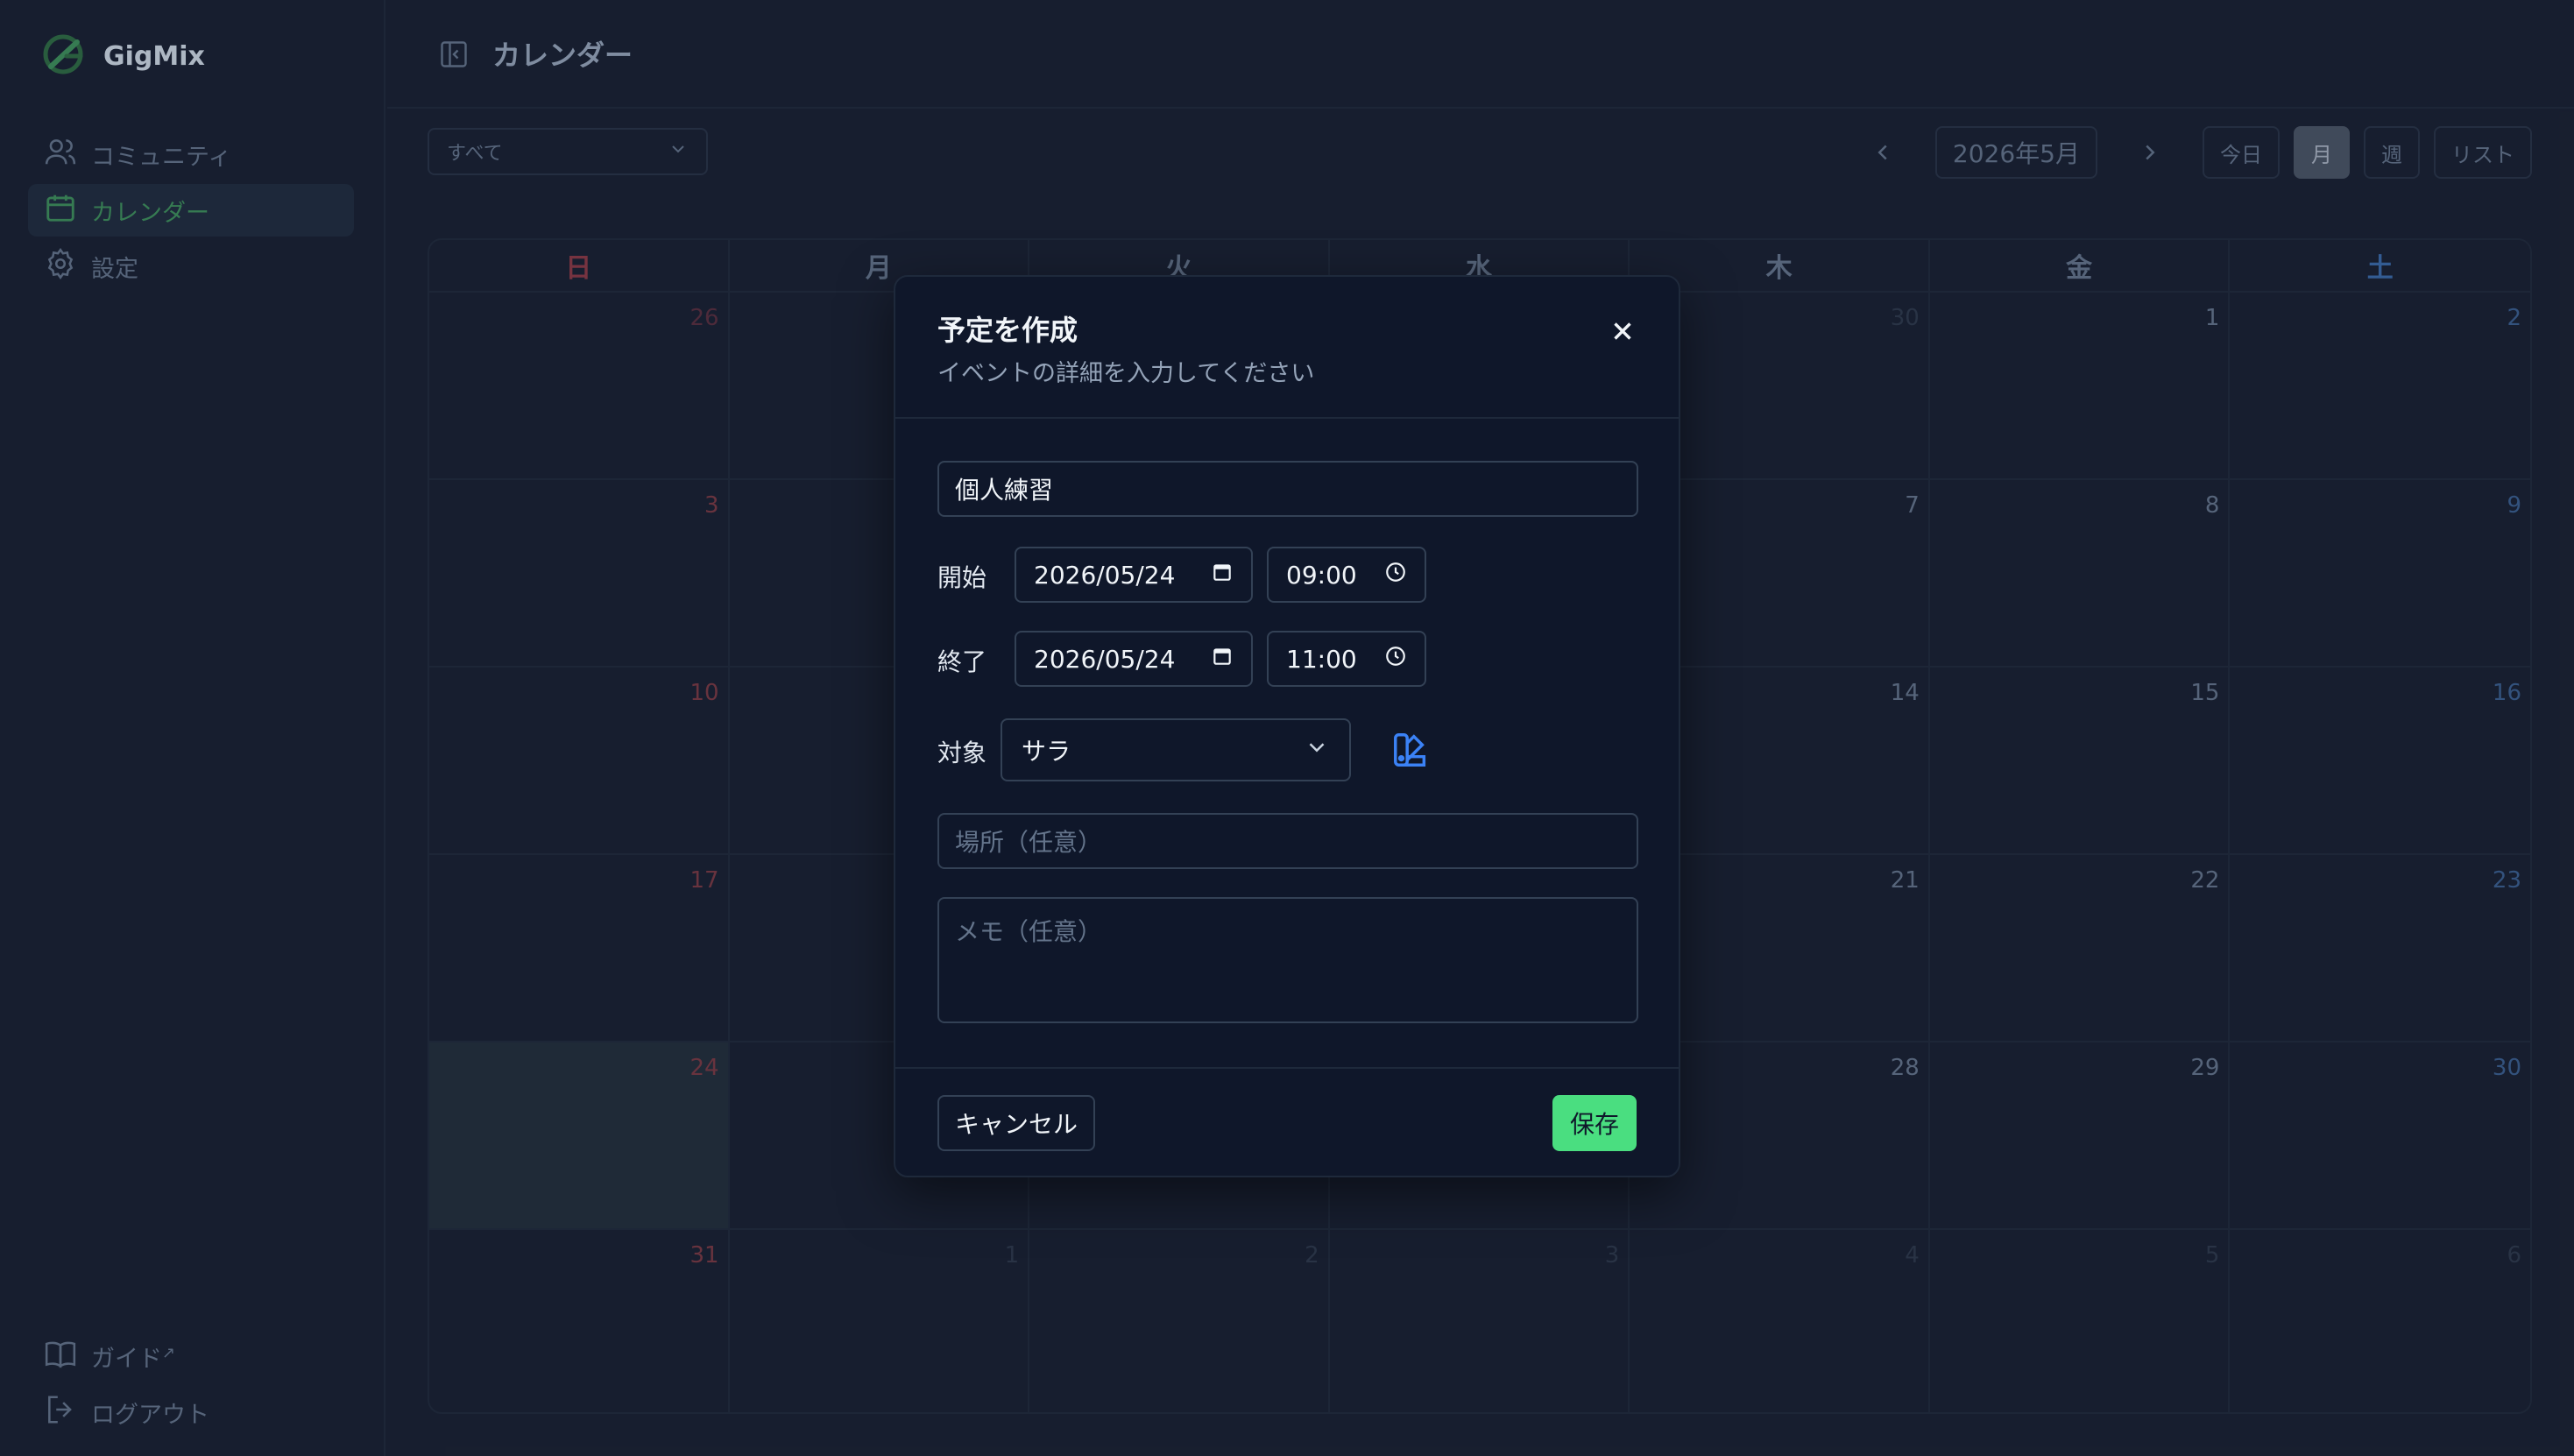 Image resolution: width=2574 pixels, height=1456 pixels. Describe the element at coordinates (962, 577) in the screenshot. I see `start-label: 開始` at that location.